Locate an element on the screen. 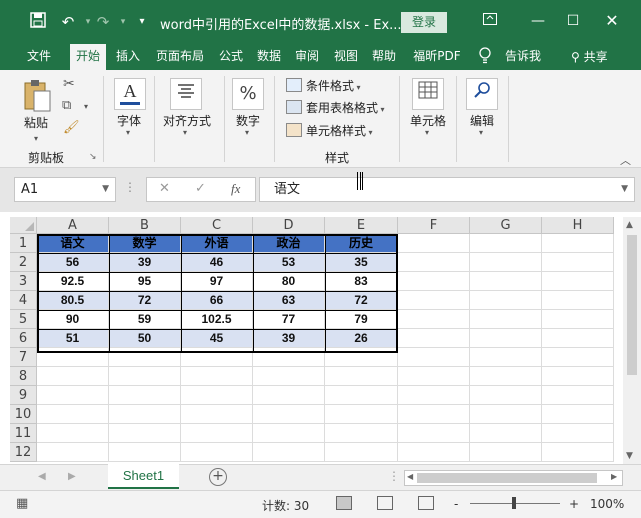 This screenshot has width=641, height=518. column-header-h: H is located at coordinates (578, 225).